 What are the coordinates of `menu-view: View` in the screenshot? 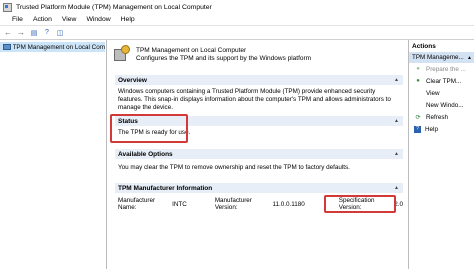 It's located at (69, 19).